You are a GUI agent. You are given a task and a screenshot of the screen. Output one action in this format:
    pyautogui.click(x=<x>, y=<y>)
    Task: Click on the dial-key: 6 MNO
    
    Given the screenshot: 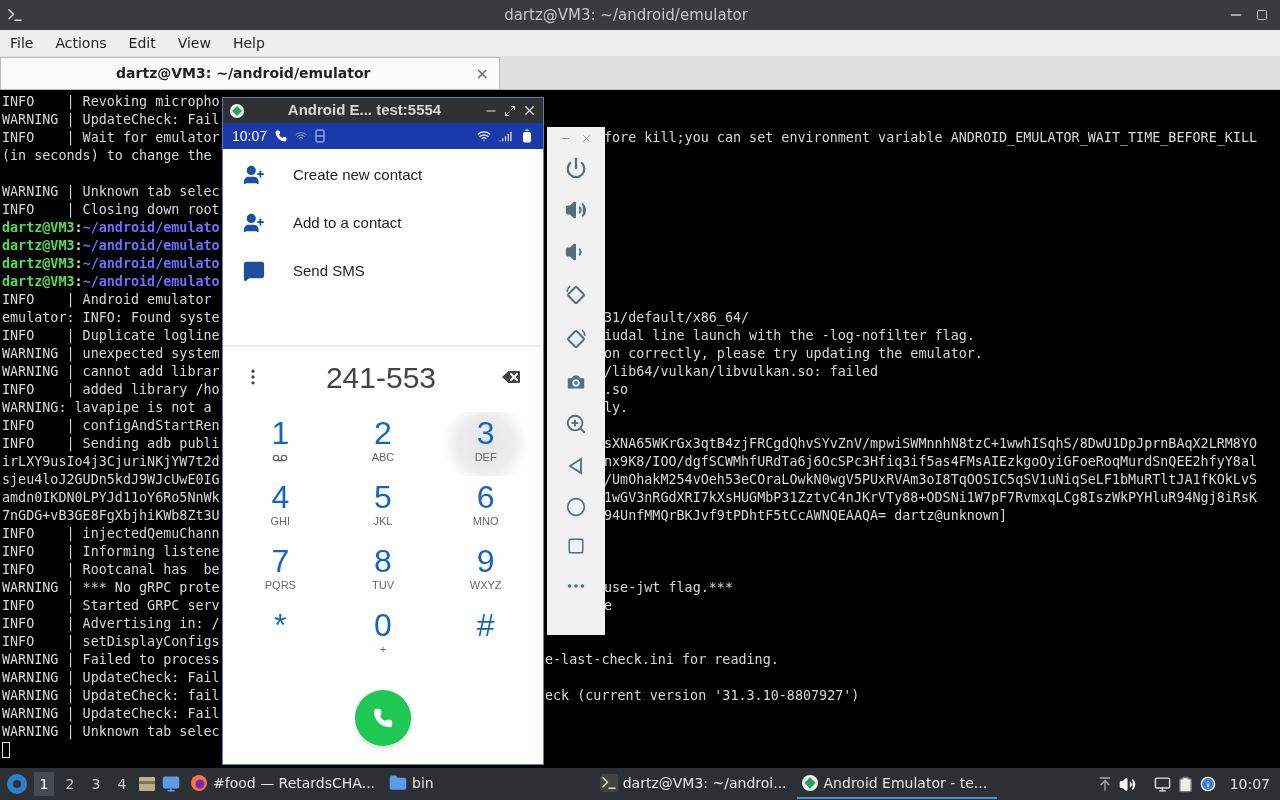 What is the action you would take?
    pyautogui.click(x=485, y=508)
    